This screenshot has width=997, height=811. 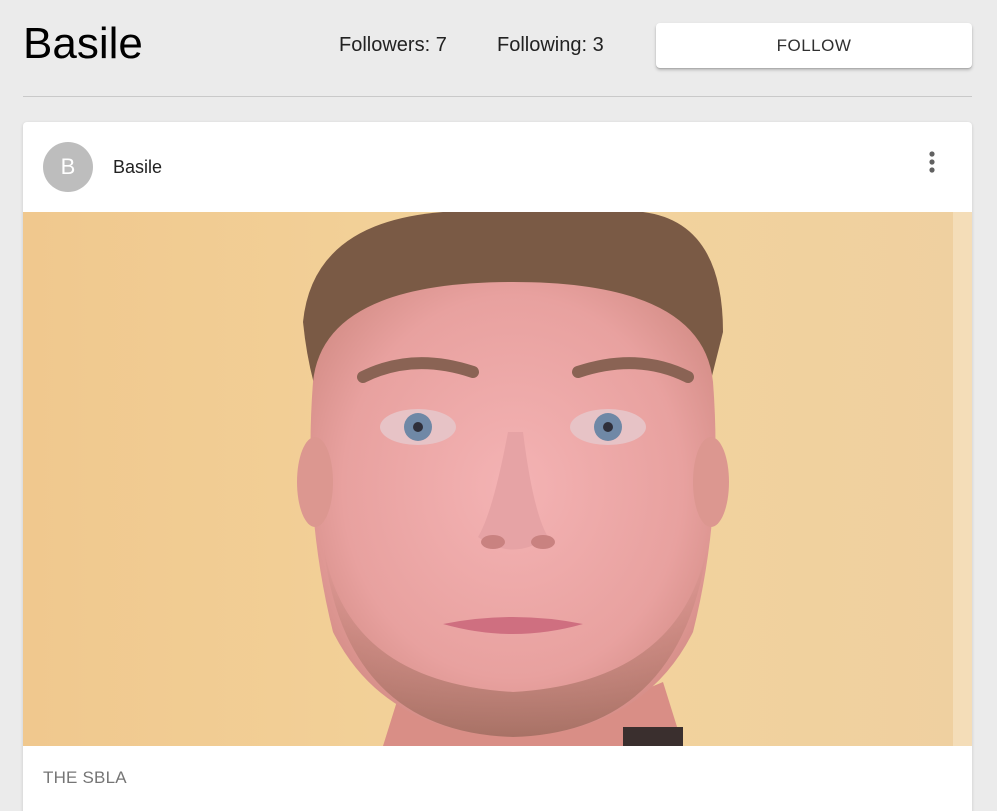 What do you see at coordinates (137, 167) in the screenshot?
I see `post-author-name: Basile` at bounding box center [137, 167].